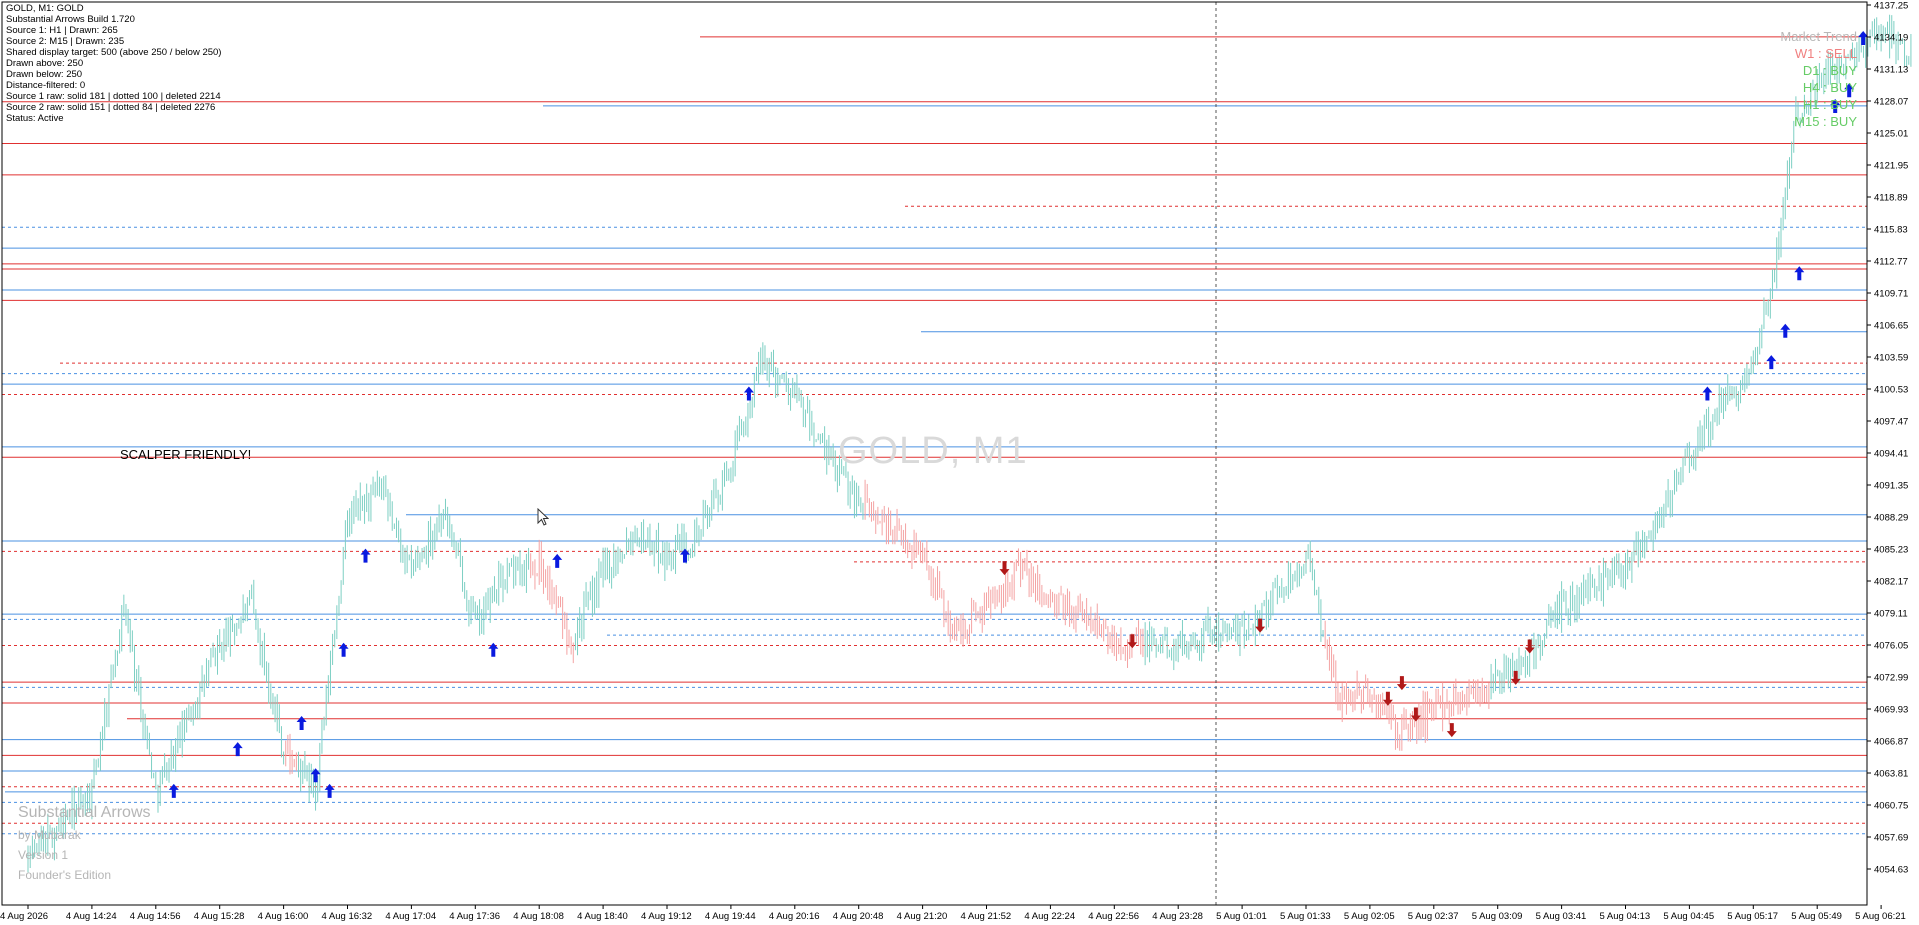  I want to click on price-label: 4054.63, so click(1891, 870).